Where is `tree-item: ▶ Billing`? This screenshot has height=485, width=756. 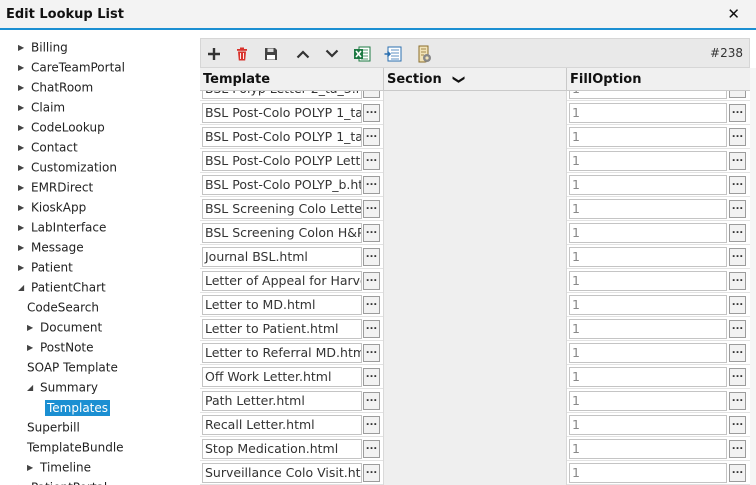
tree-item: ▶ Billing is located at coordinates (43, 47).